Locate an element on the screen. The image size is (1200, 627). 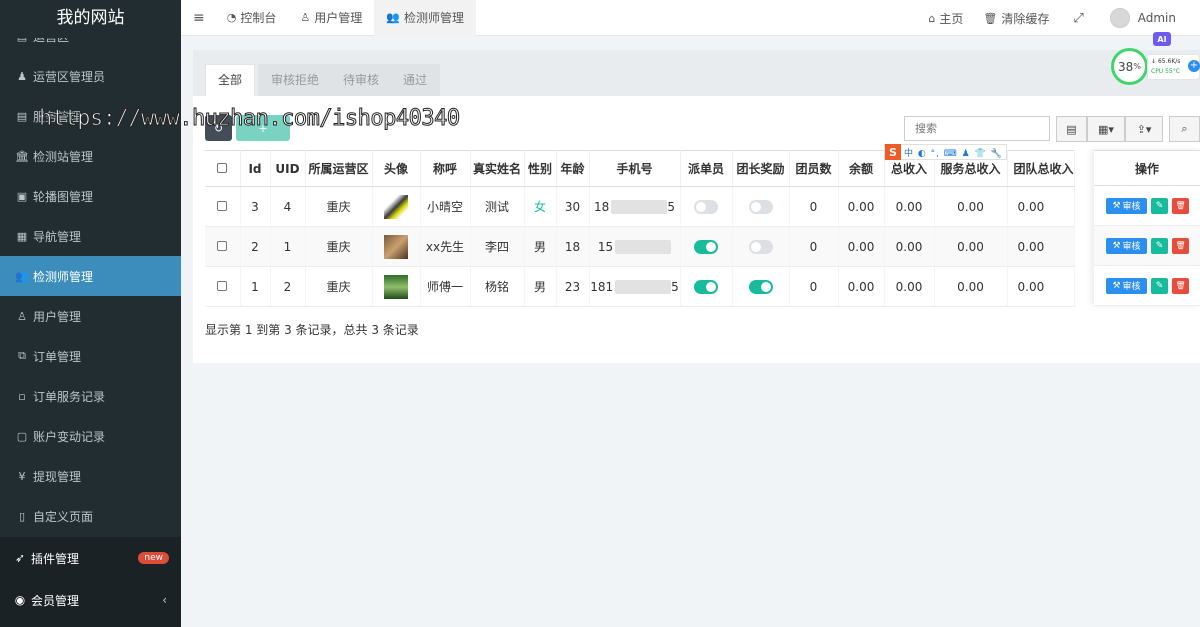
fullscreen-button: ⤢ is located at coordinates (1080, 18).